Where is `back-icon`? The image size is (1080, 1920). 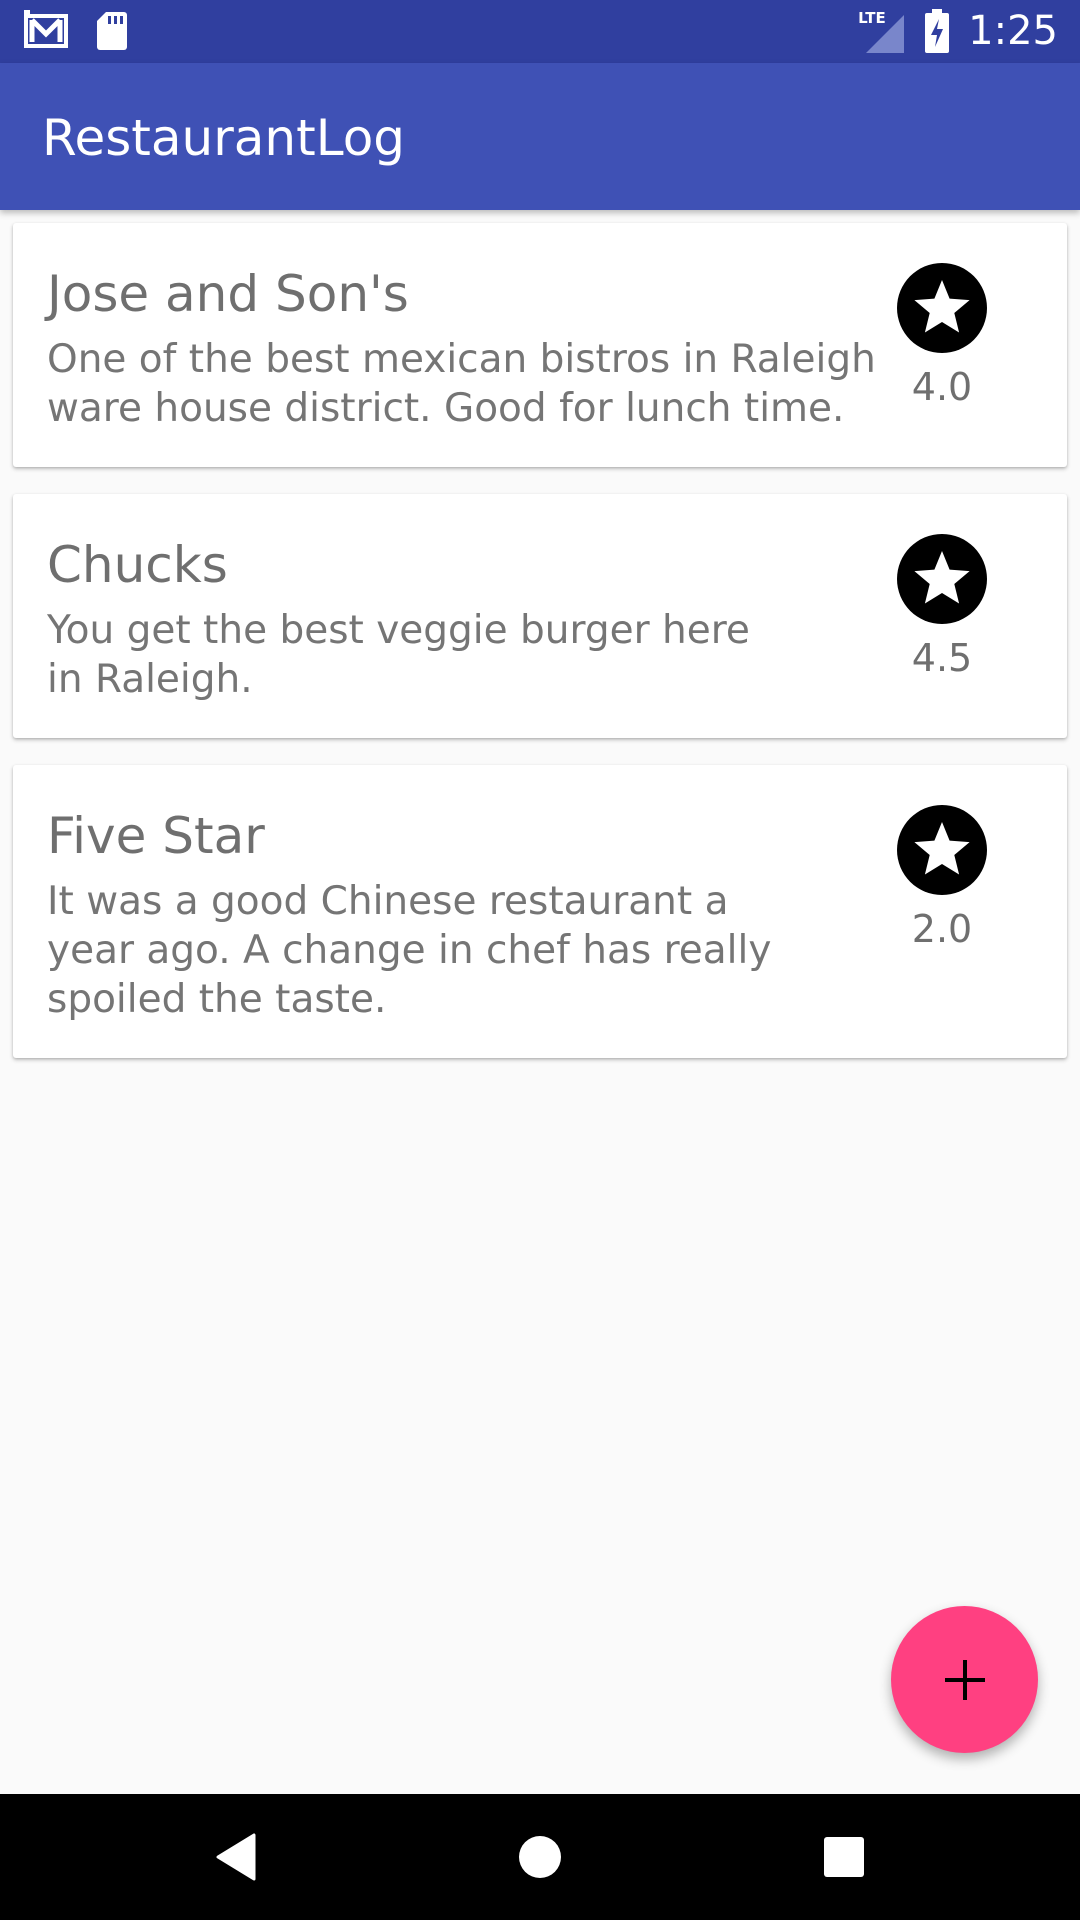 back-icon is located at coordinates (236, 1857).